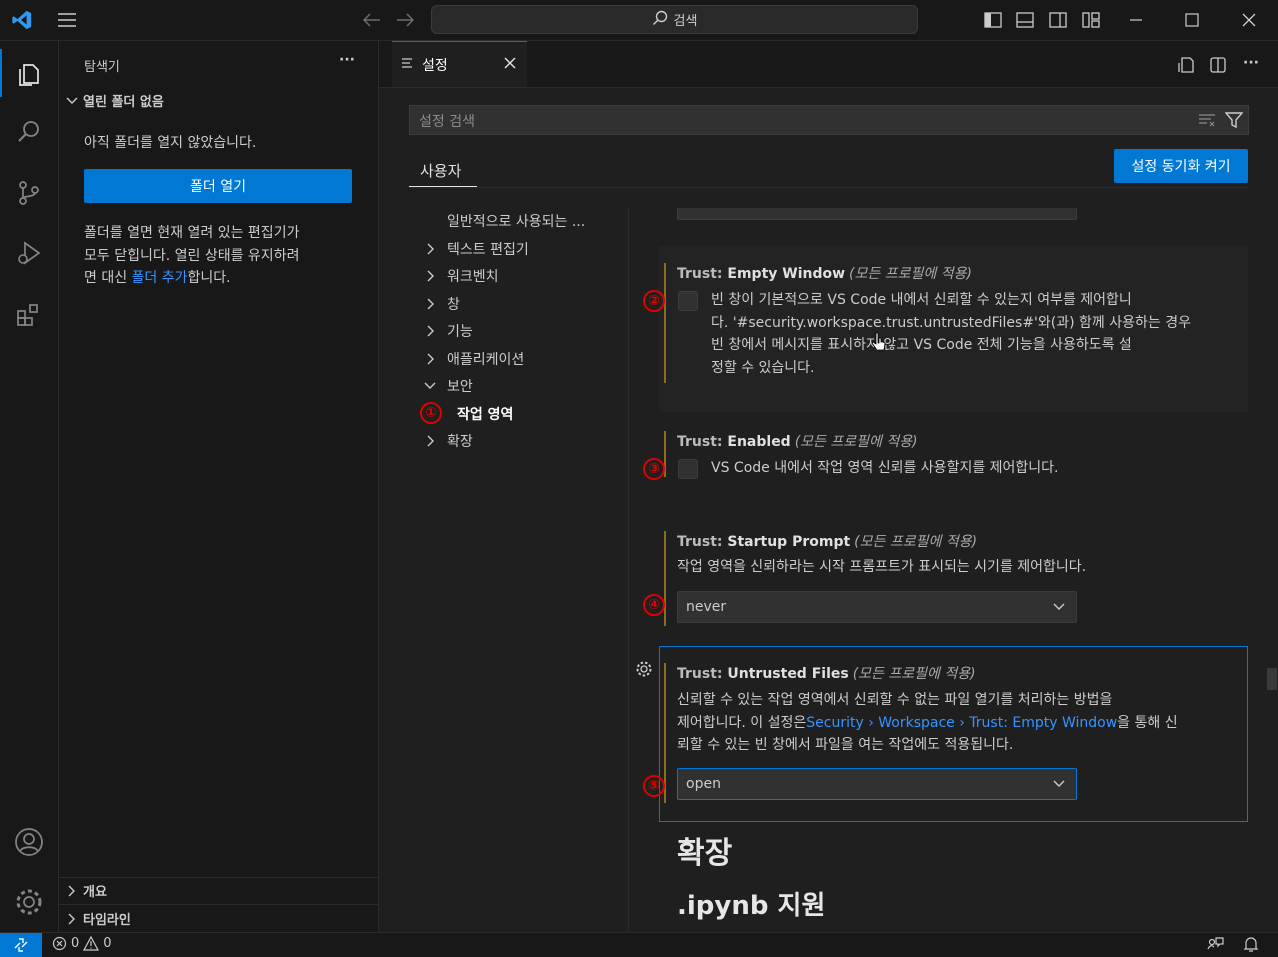  I want to click on split-editor-icon, so click(1218, 65).